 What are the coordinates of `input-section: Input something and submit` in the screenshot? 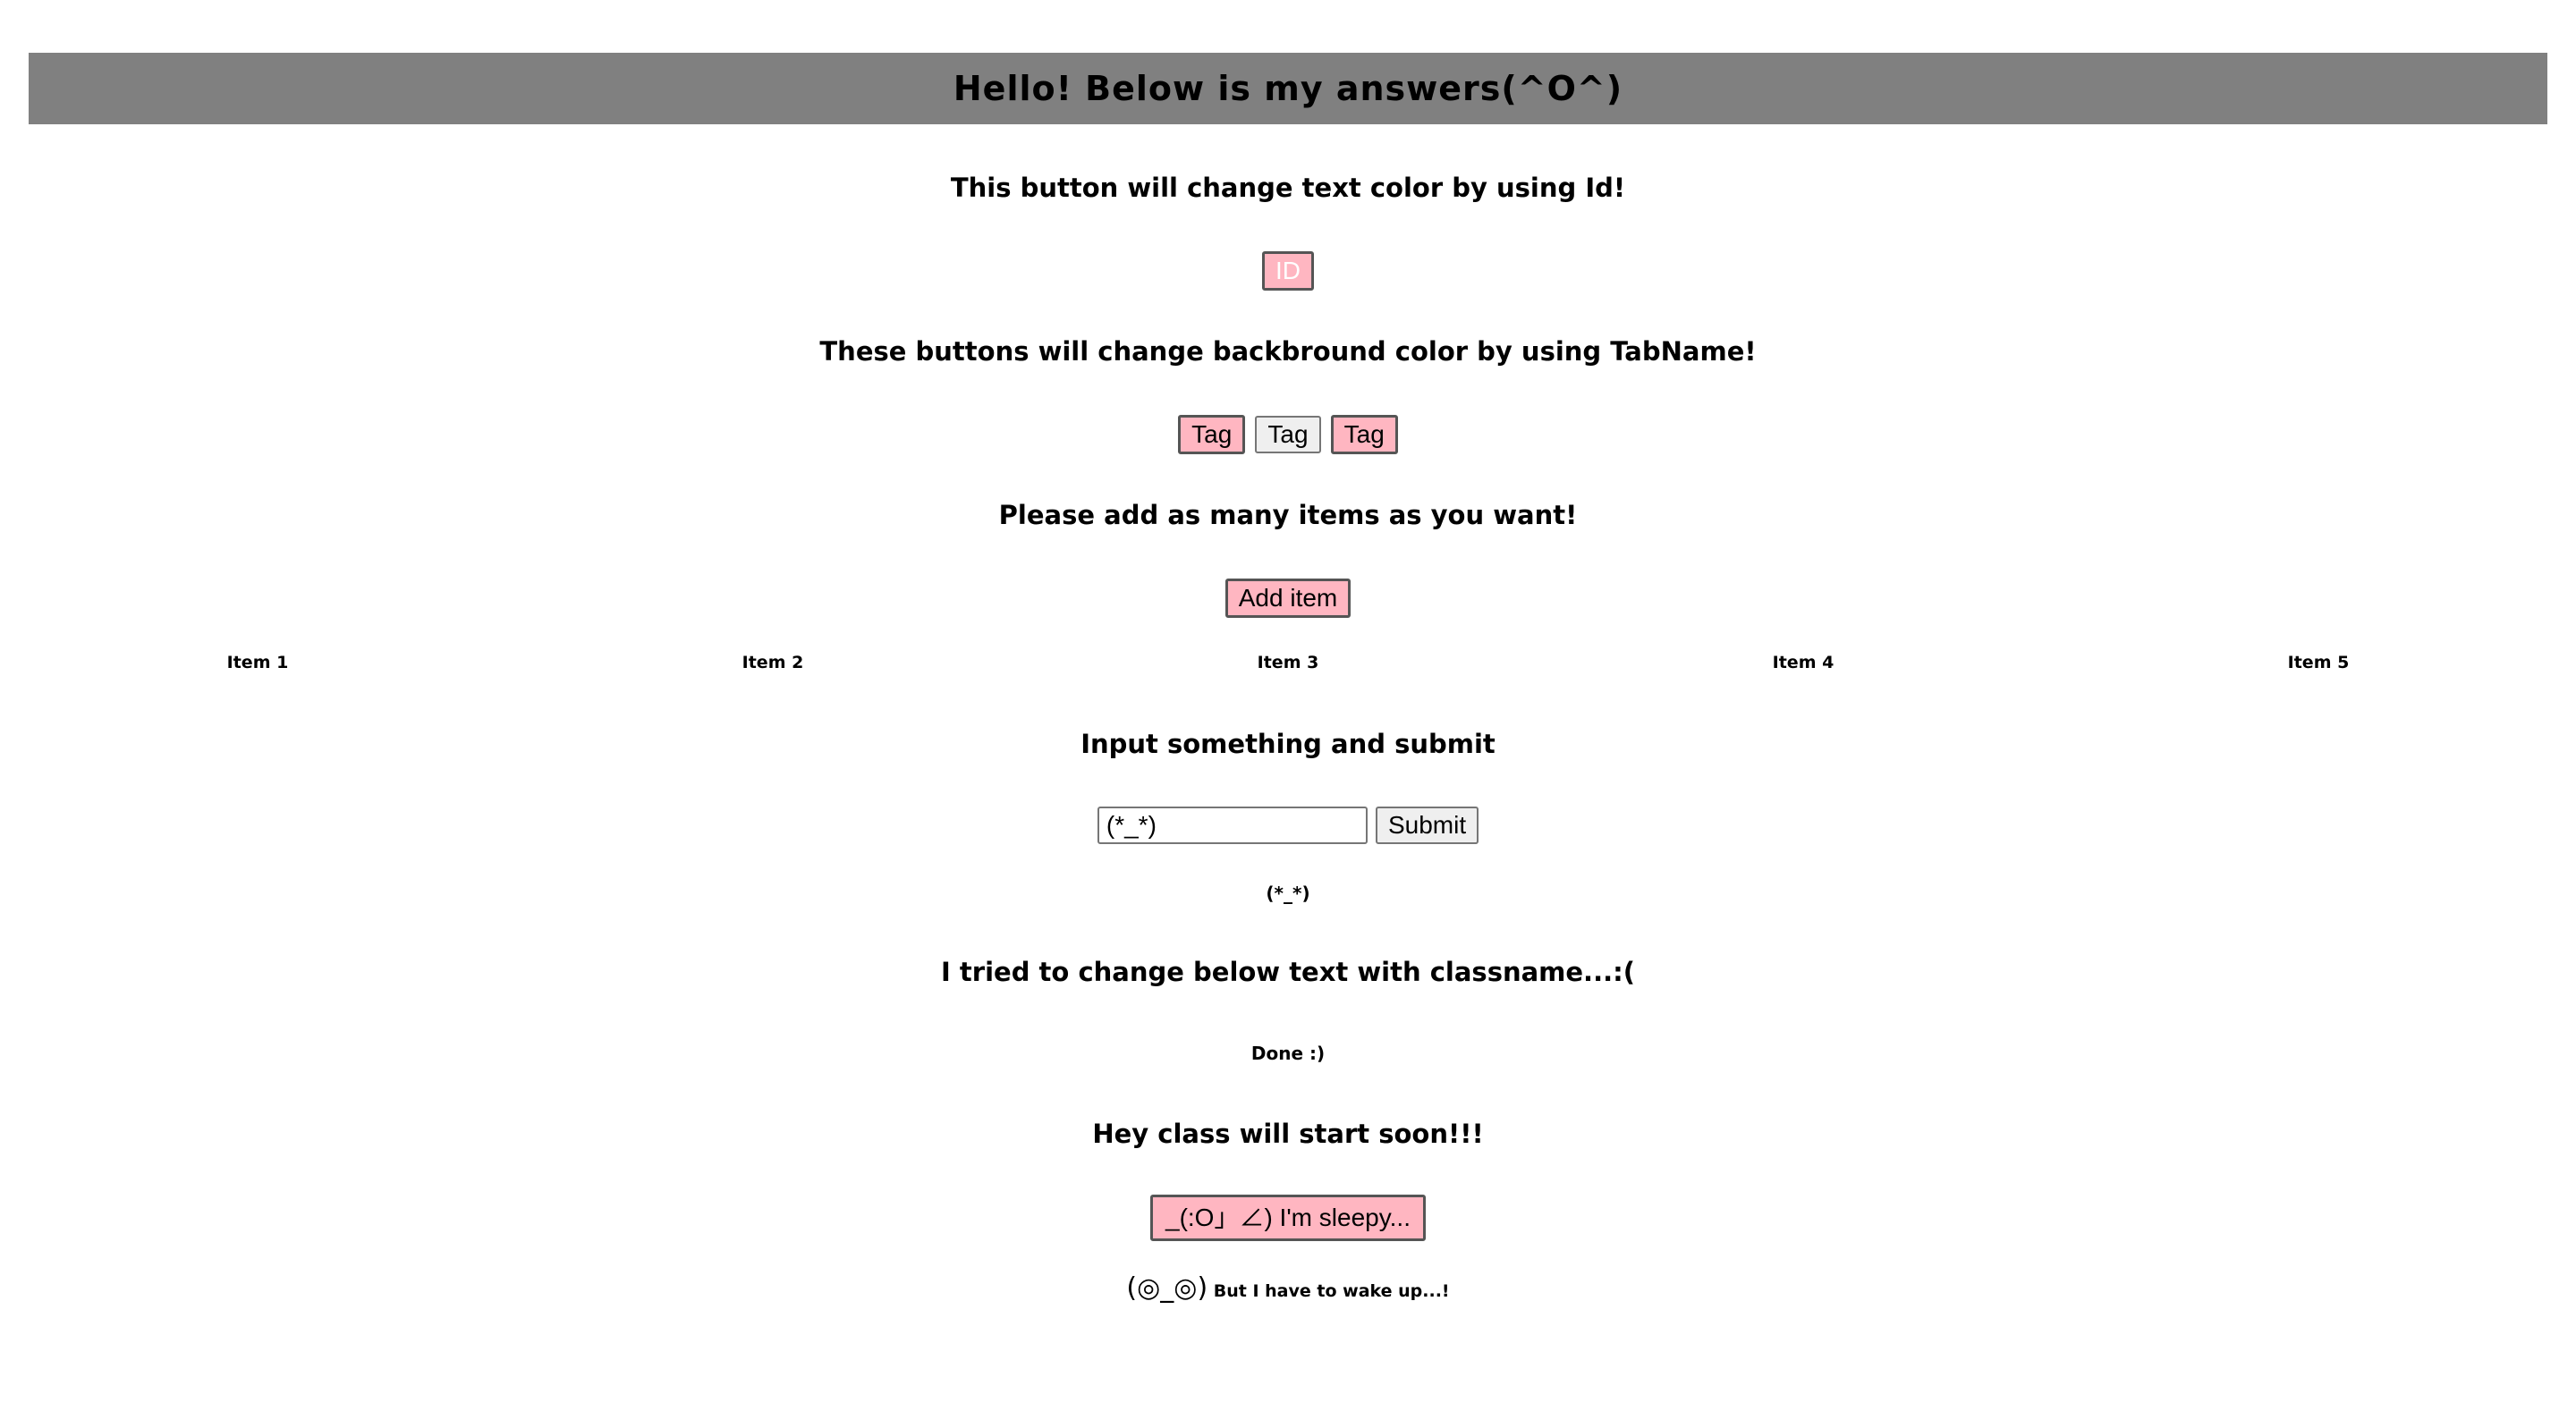 It's located at (1288, 744).